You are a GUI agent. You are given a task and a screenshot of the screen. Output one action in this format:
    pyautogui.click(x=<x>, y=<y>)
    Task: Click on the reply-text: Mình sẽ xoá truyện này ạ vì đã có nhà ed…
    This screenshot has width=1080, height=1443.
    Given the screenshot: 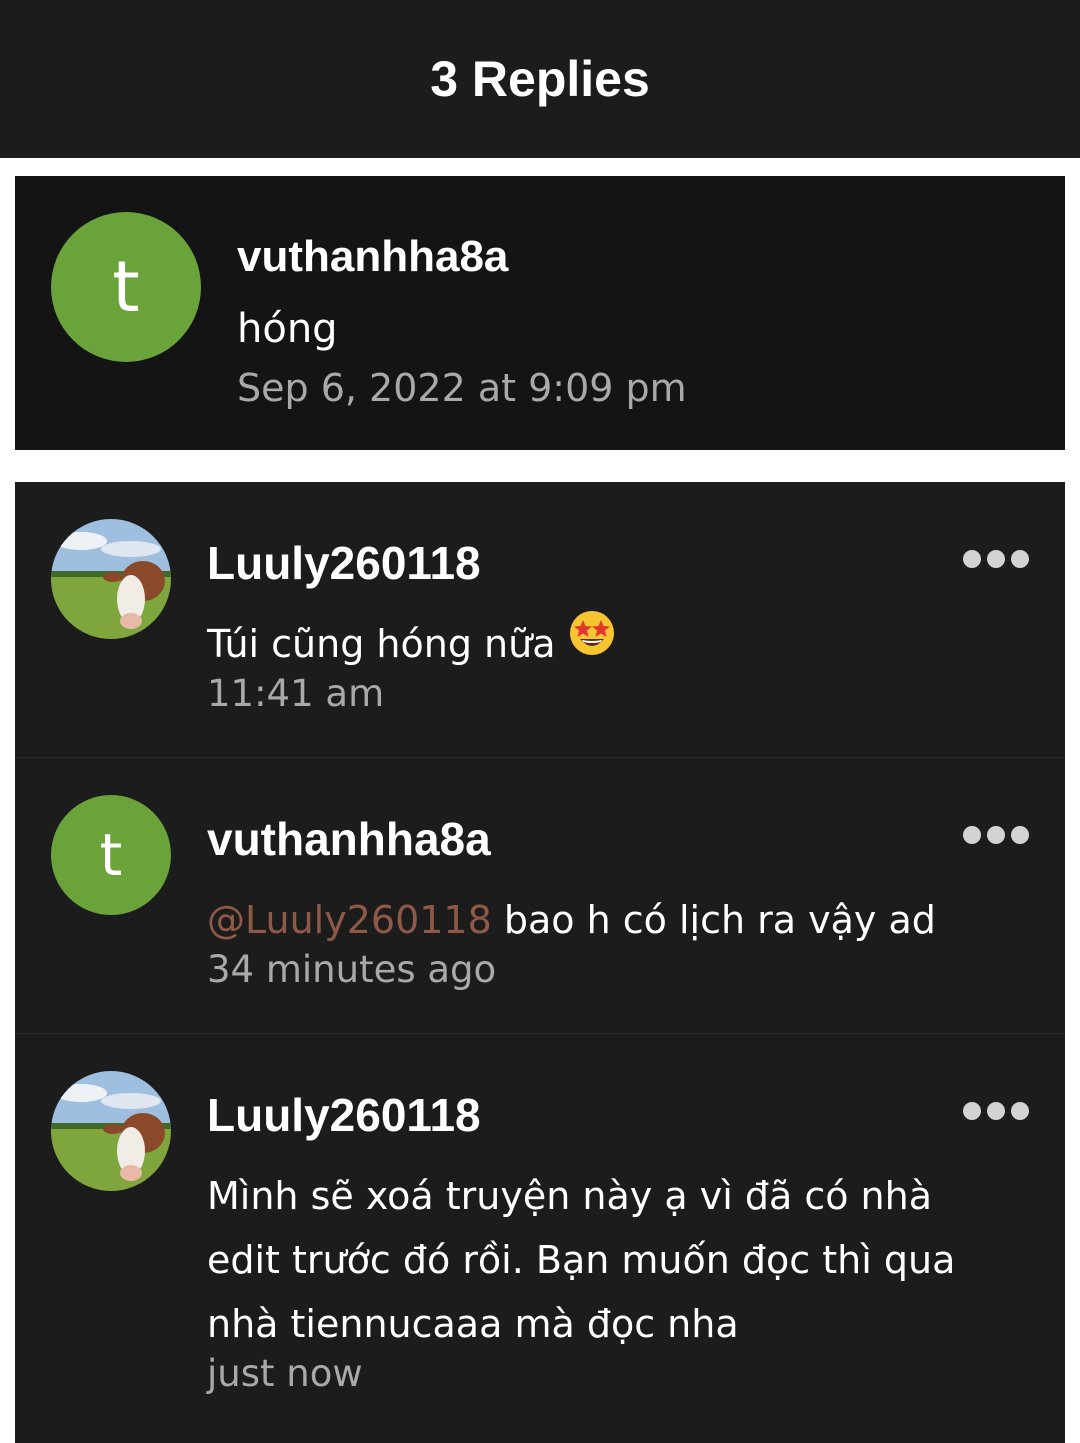 What is the action you would take?
    pyautogui.click(x=581, y=1260)
    